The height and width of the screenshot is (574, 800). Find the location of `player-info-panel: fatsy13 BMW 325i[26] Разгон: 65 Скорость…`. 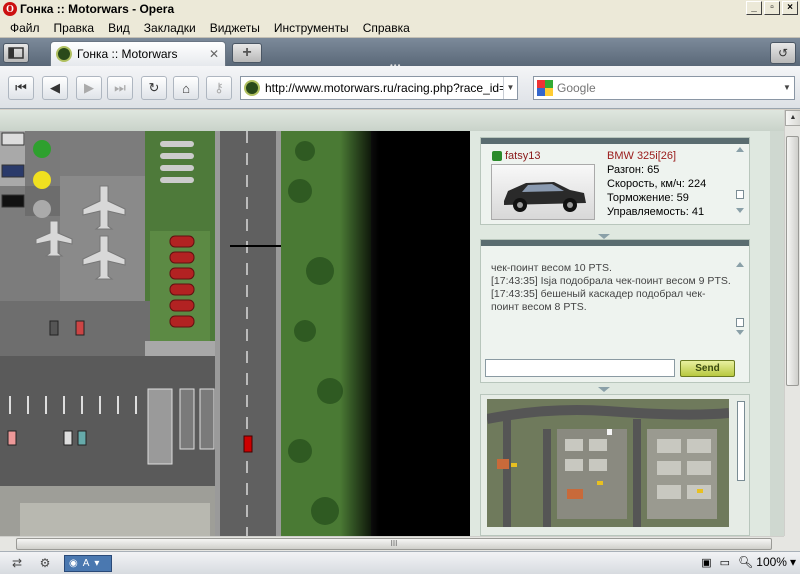

player-info-panel: fatsy13 BMW 325i[26] Разгон: 65 Скорость… is located at coordinates (615, 181).